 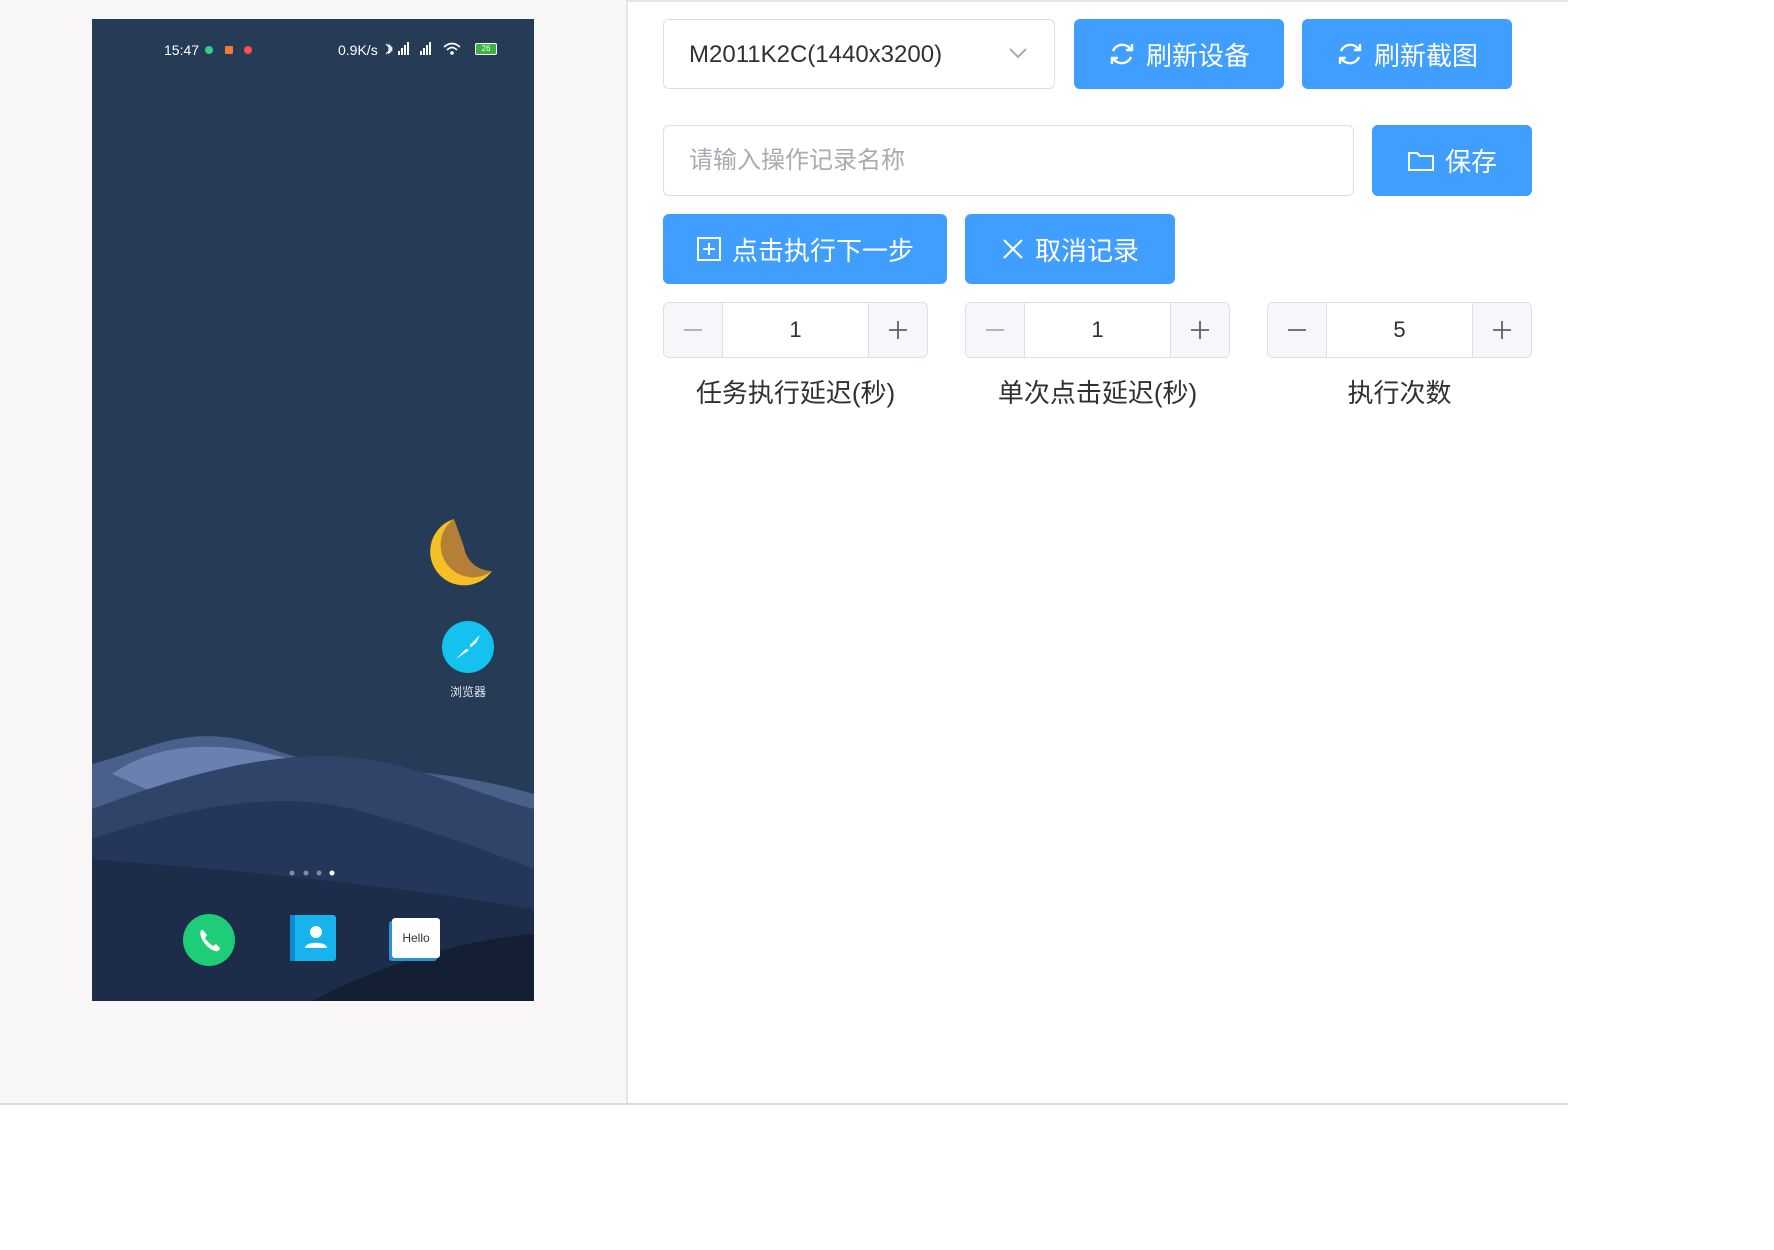 I want to click on execution-count-value: 5, so click(x=1399, y=330).